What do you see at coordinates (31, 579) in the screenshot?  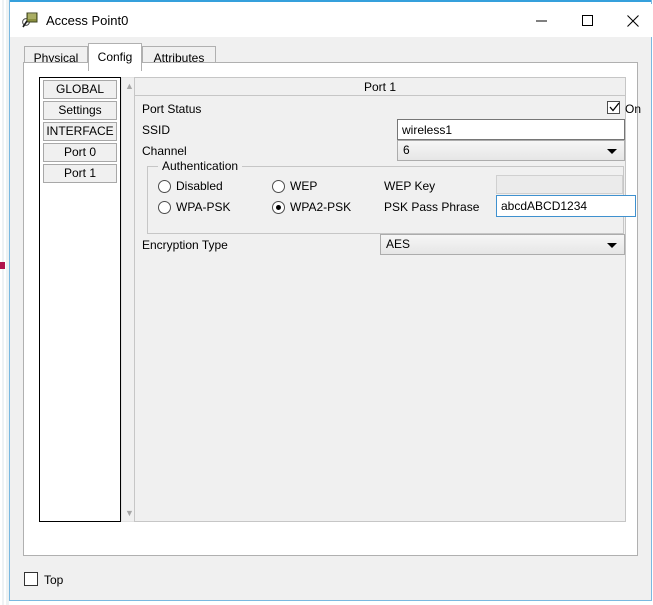 I see `top-checkbox` at bounding box center [31, 579].